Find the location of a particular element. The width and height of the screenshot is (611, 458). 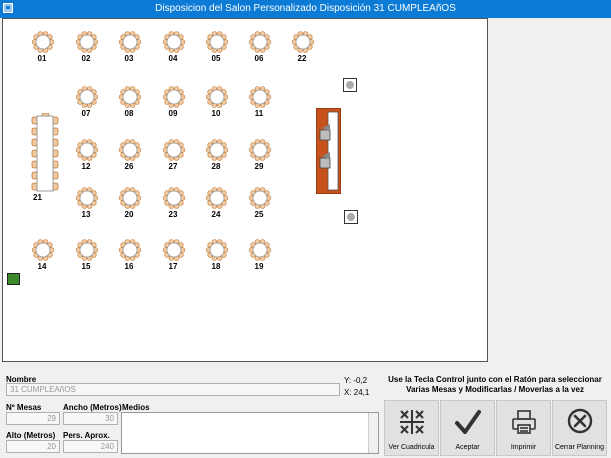

alto-field: 20 is located at coordinates (33, 446).